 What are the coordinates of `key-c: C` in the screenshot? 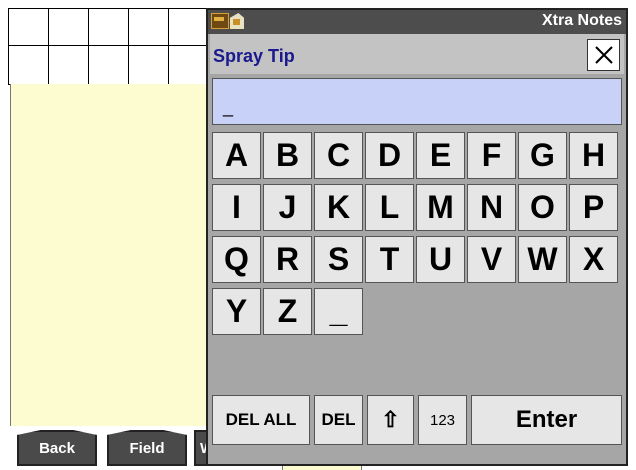 It's located at (338, 155).